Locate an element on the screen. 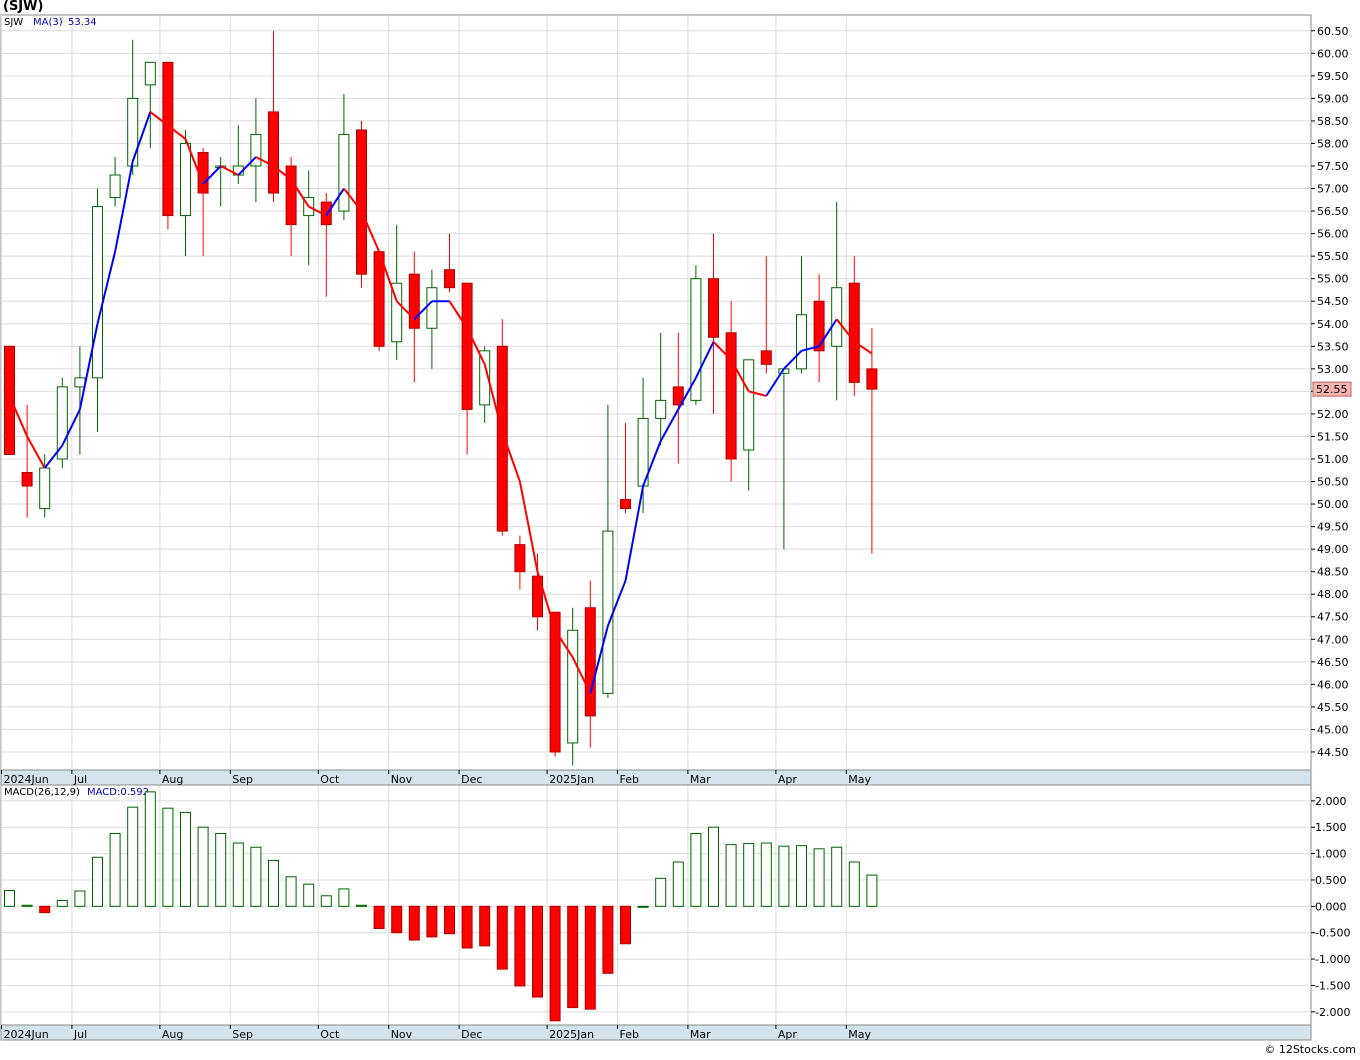  chart-title: (SJW) is located at coordinates (23, 7).